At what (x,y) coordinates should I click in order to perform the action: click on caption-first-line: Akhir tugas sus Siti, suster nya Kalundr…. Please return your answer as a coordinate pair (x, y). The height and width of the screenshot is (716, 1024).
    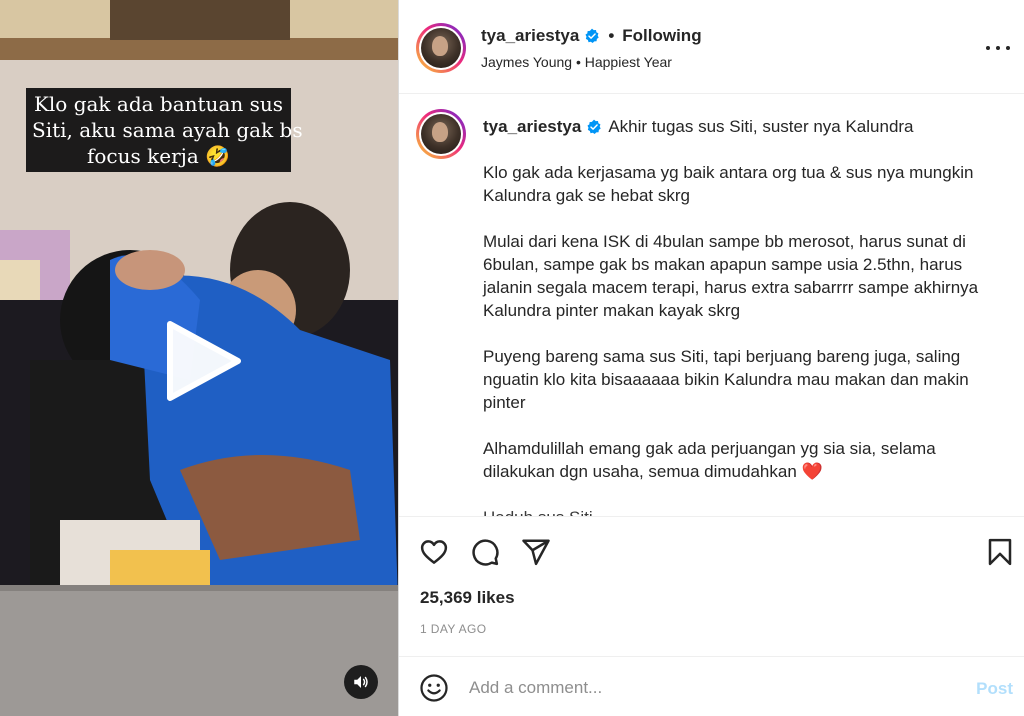
    Looking at the image, I should click on (761, 126).